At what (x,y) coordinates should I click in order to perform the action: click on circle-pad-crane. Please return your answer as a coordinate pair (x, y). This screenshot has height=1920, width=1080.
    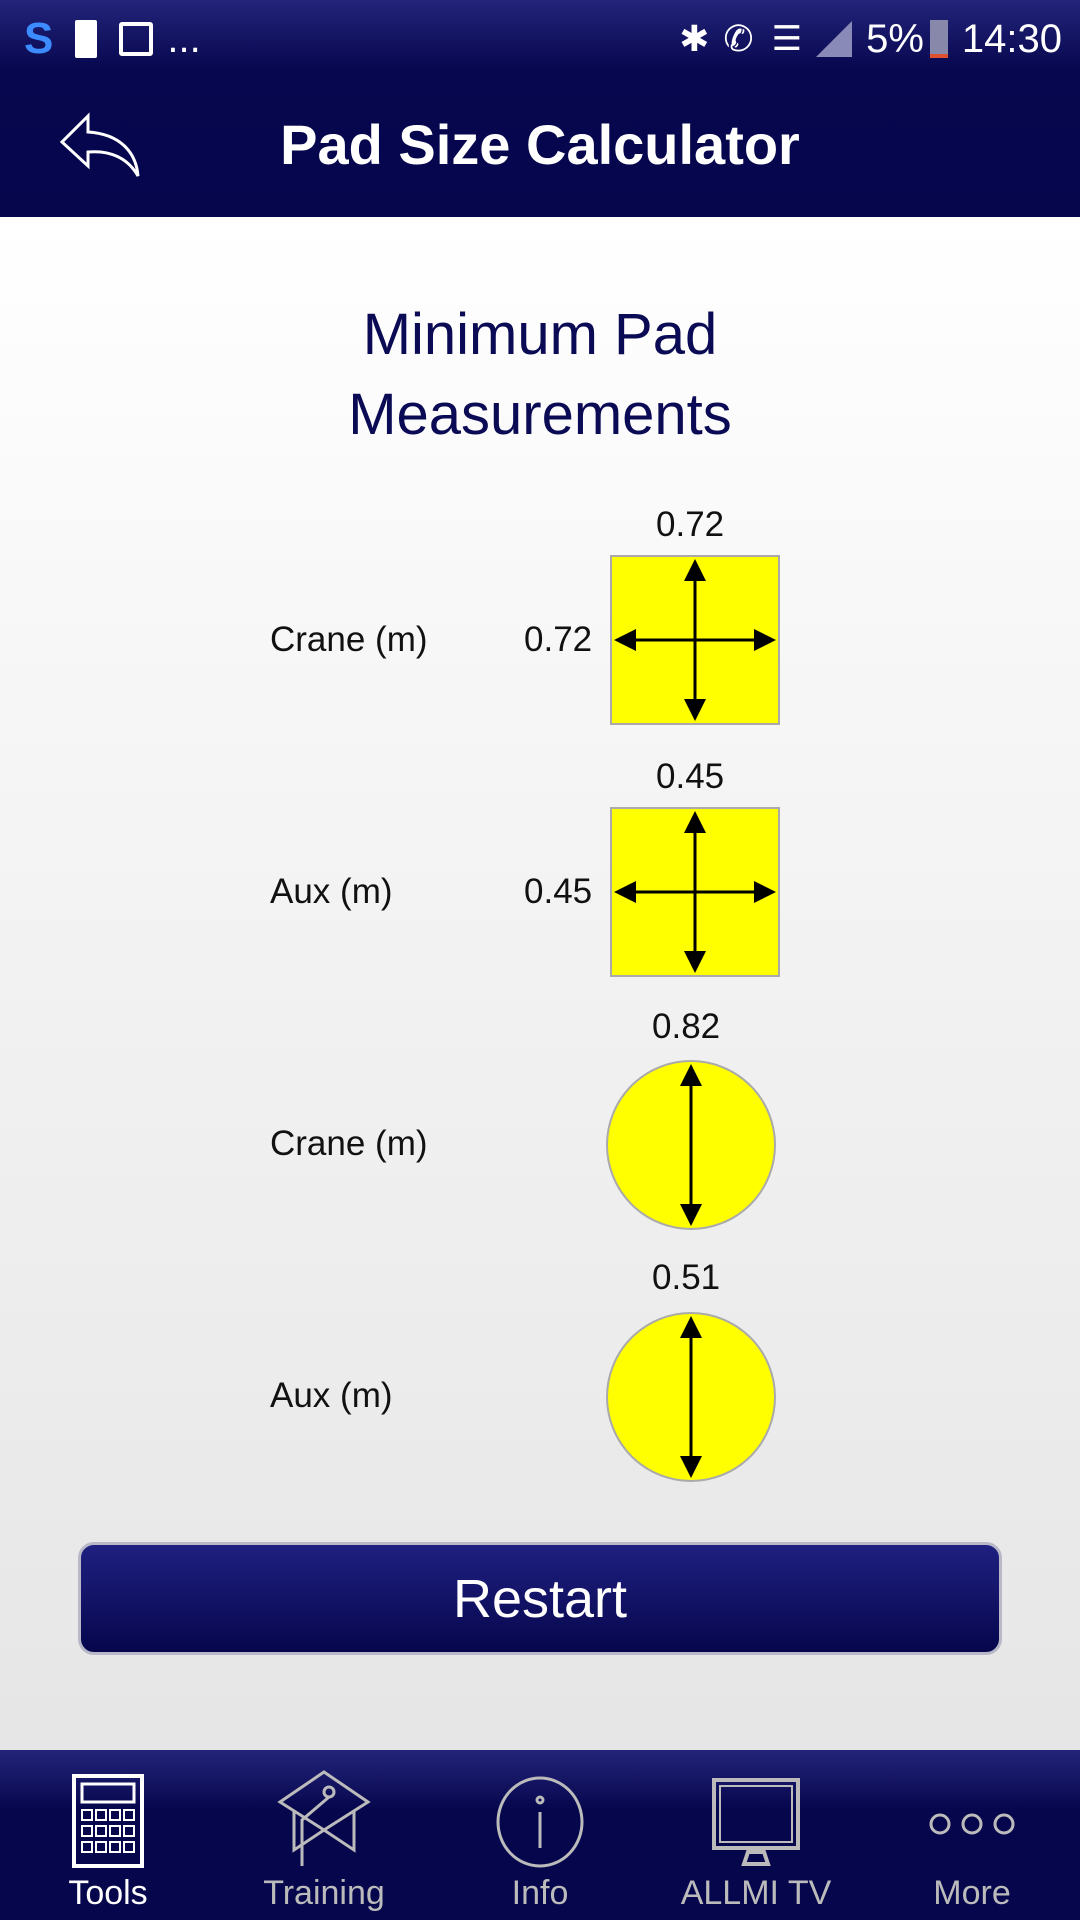
    Looking at the image, I should click on (691, 1145).